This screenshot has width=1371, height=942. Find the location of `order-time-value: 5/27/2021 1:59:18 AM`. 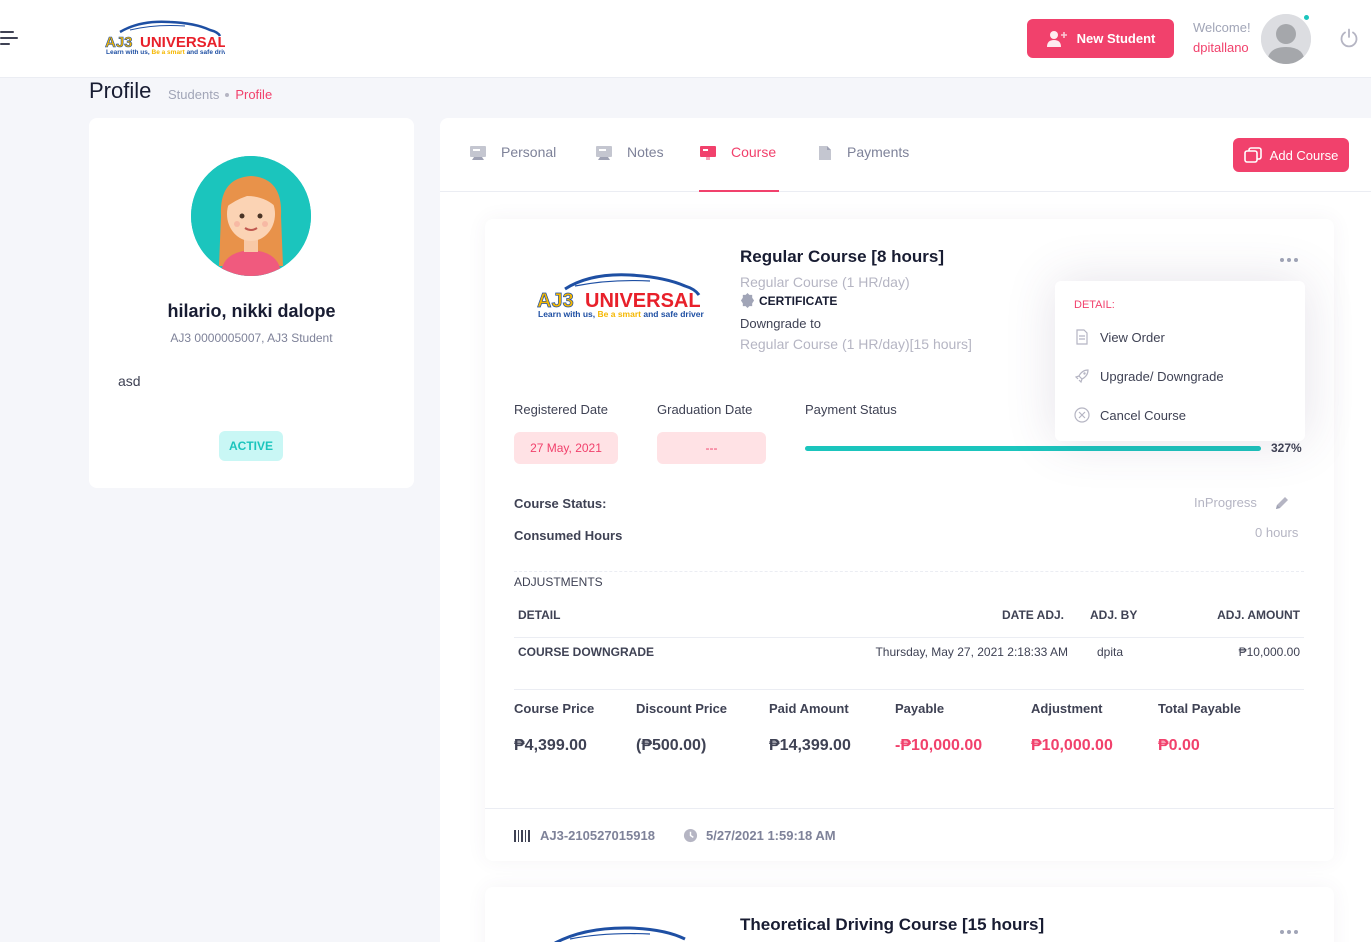

order-time-value: 5/27/2021 1:59:18 AM is located at coordinates (771, 835).